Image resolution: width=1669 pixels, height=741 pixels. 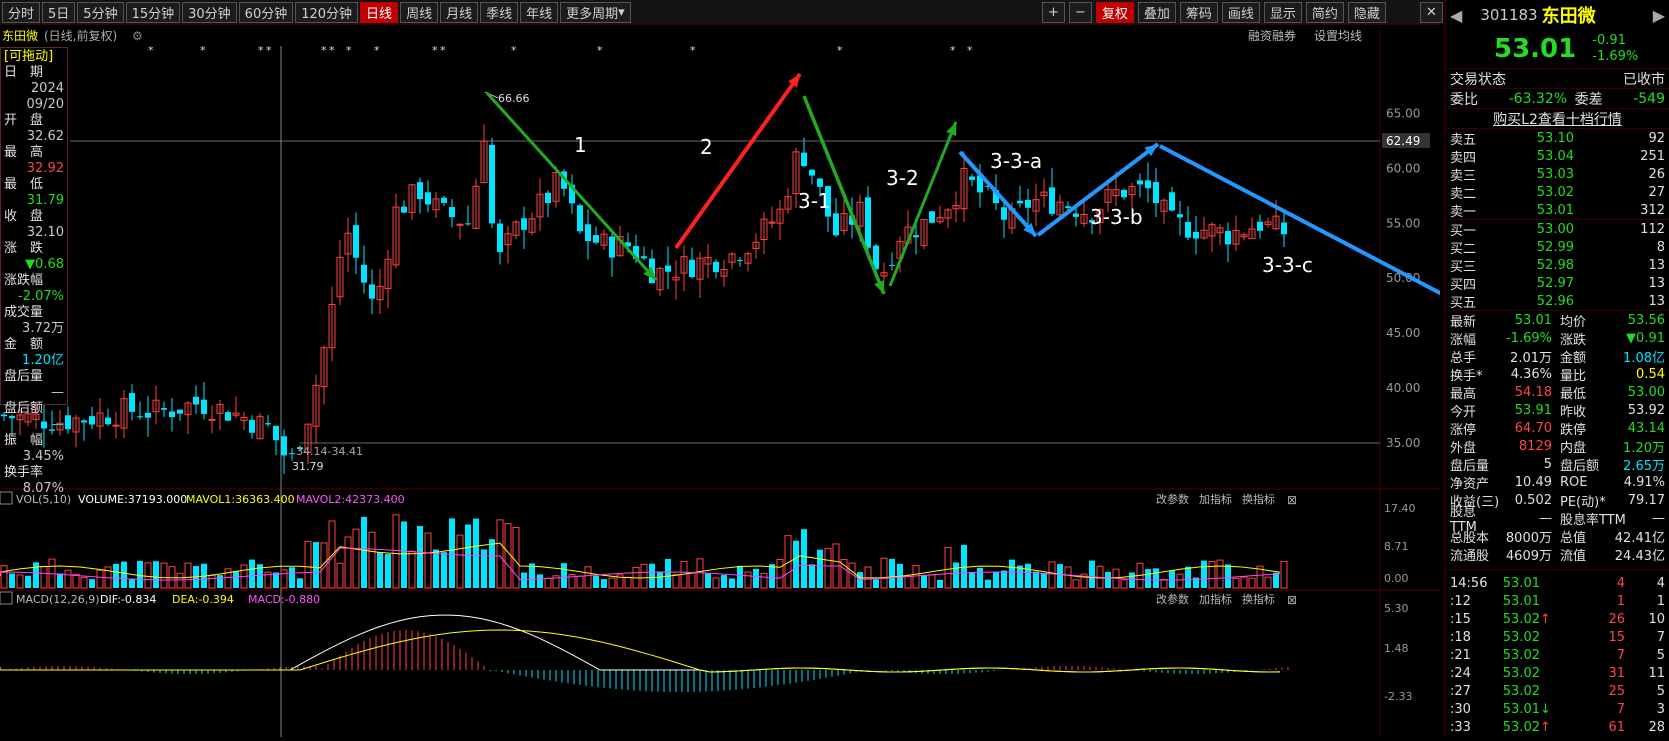 I want to click on stat-label: 总手, so click(x=1463, y=358).